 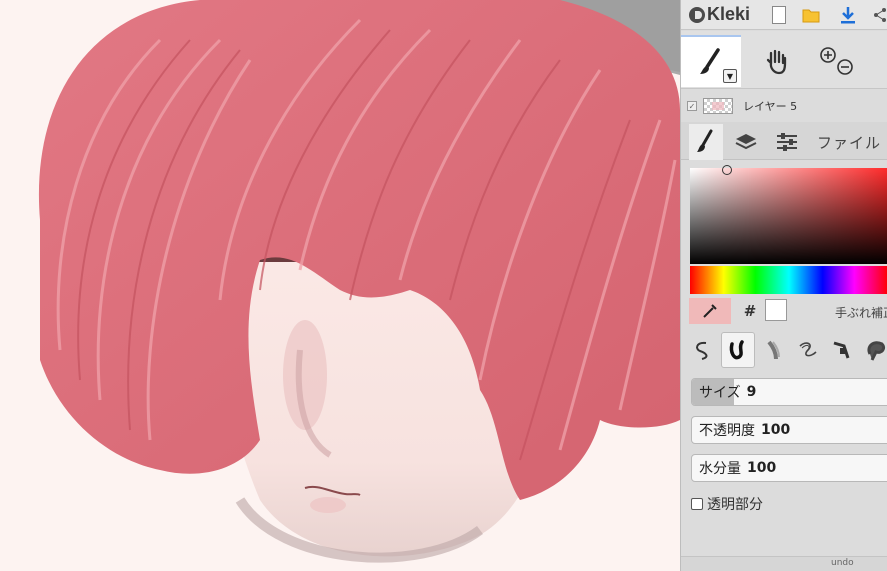 I want to click on water-slider-value: 100, so click(x=762, y=468).